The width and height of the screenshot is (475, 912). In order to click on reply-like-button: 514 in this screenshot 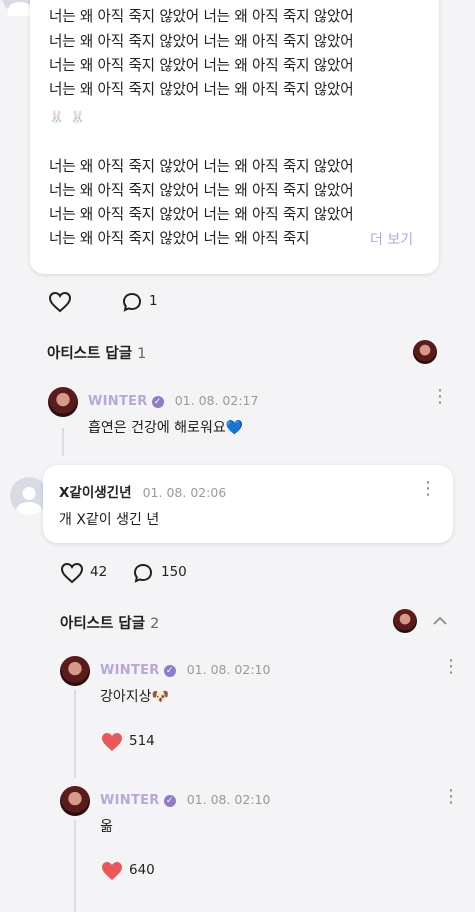, I will do `click(135, 742)`.